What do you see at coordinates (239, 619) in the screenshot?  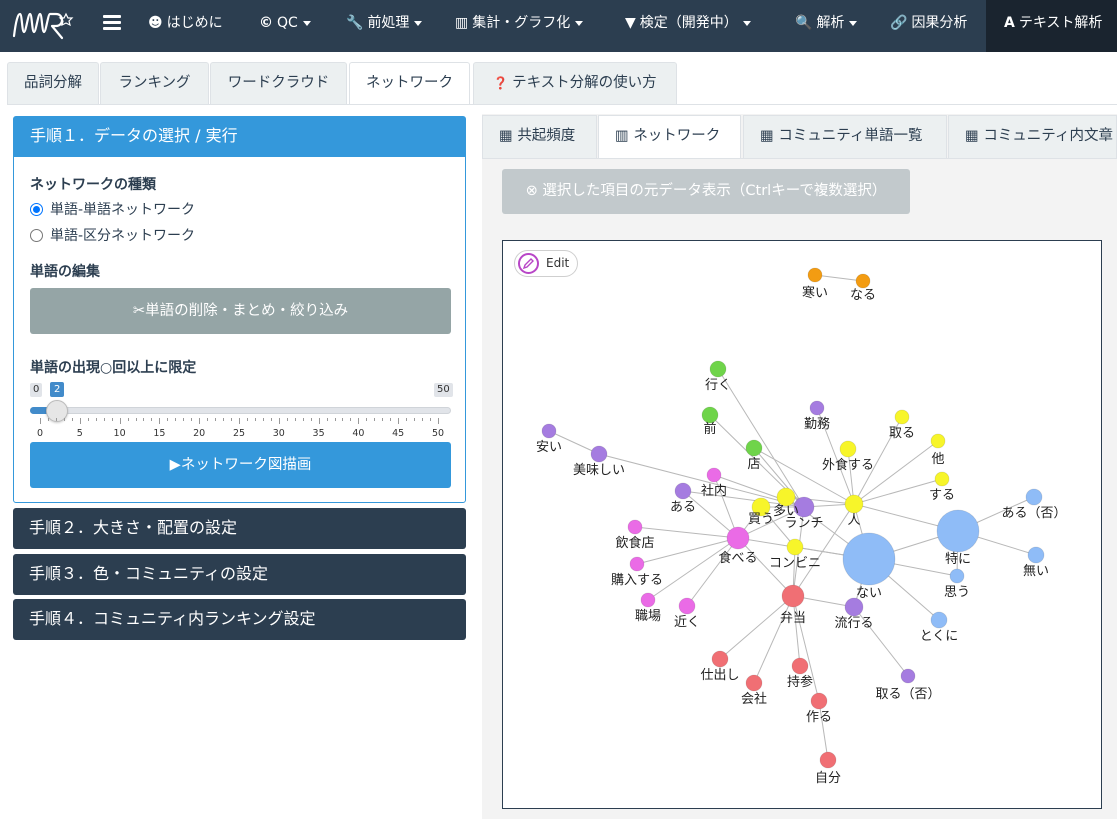 I see `step4-panel: 手順４．コミュニティ内ランキング設定` at bounding box center [239, 619].